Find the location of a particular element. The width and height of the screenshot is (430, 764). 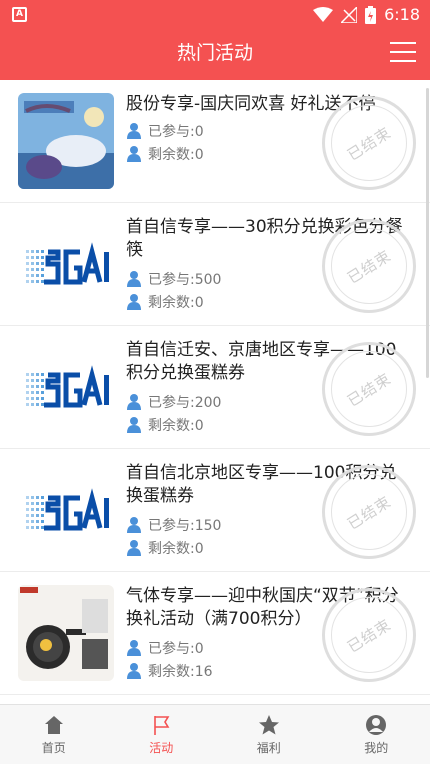

tab-label: 福利 is located at coordinates (268, 748).